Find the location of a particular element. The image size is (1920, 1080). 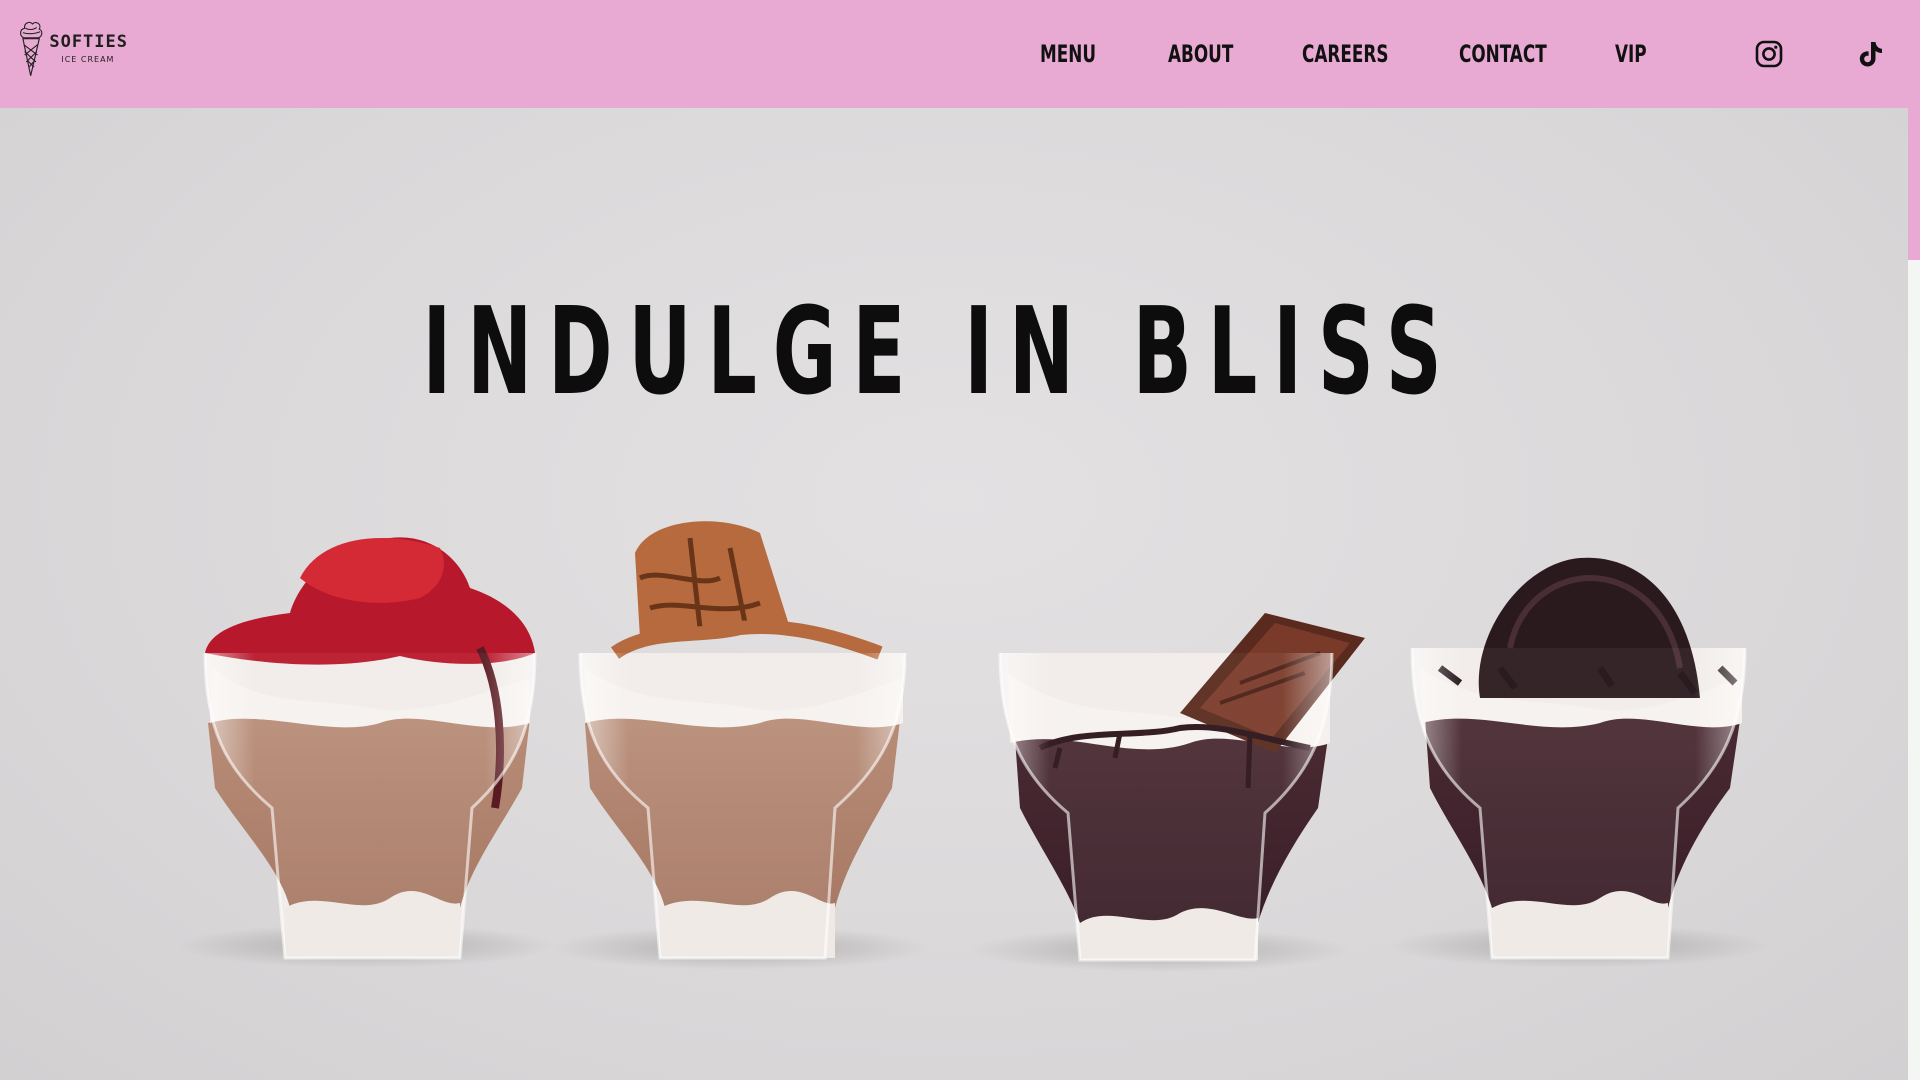

nav-item-vip: VIP is located at coordinates (1631, 54).